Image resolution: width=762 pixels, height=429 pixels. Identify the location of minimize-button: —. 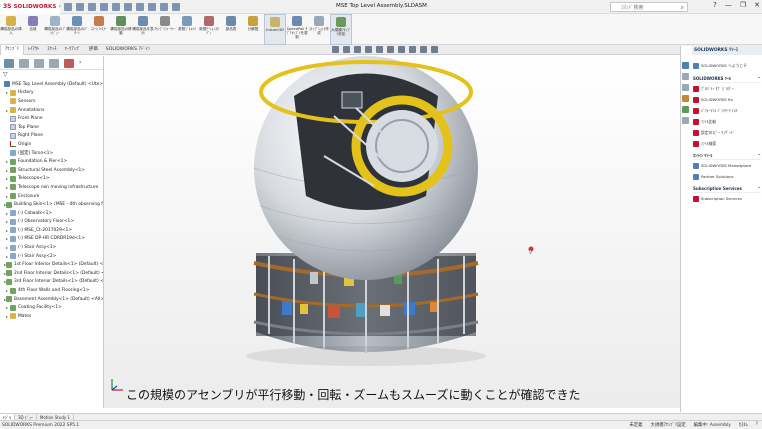
(728, 5).